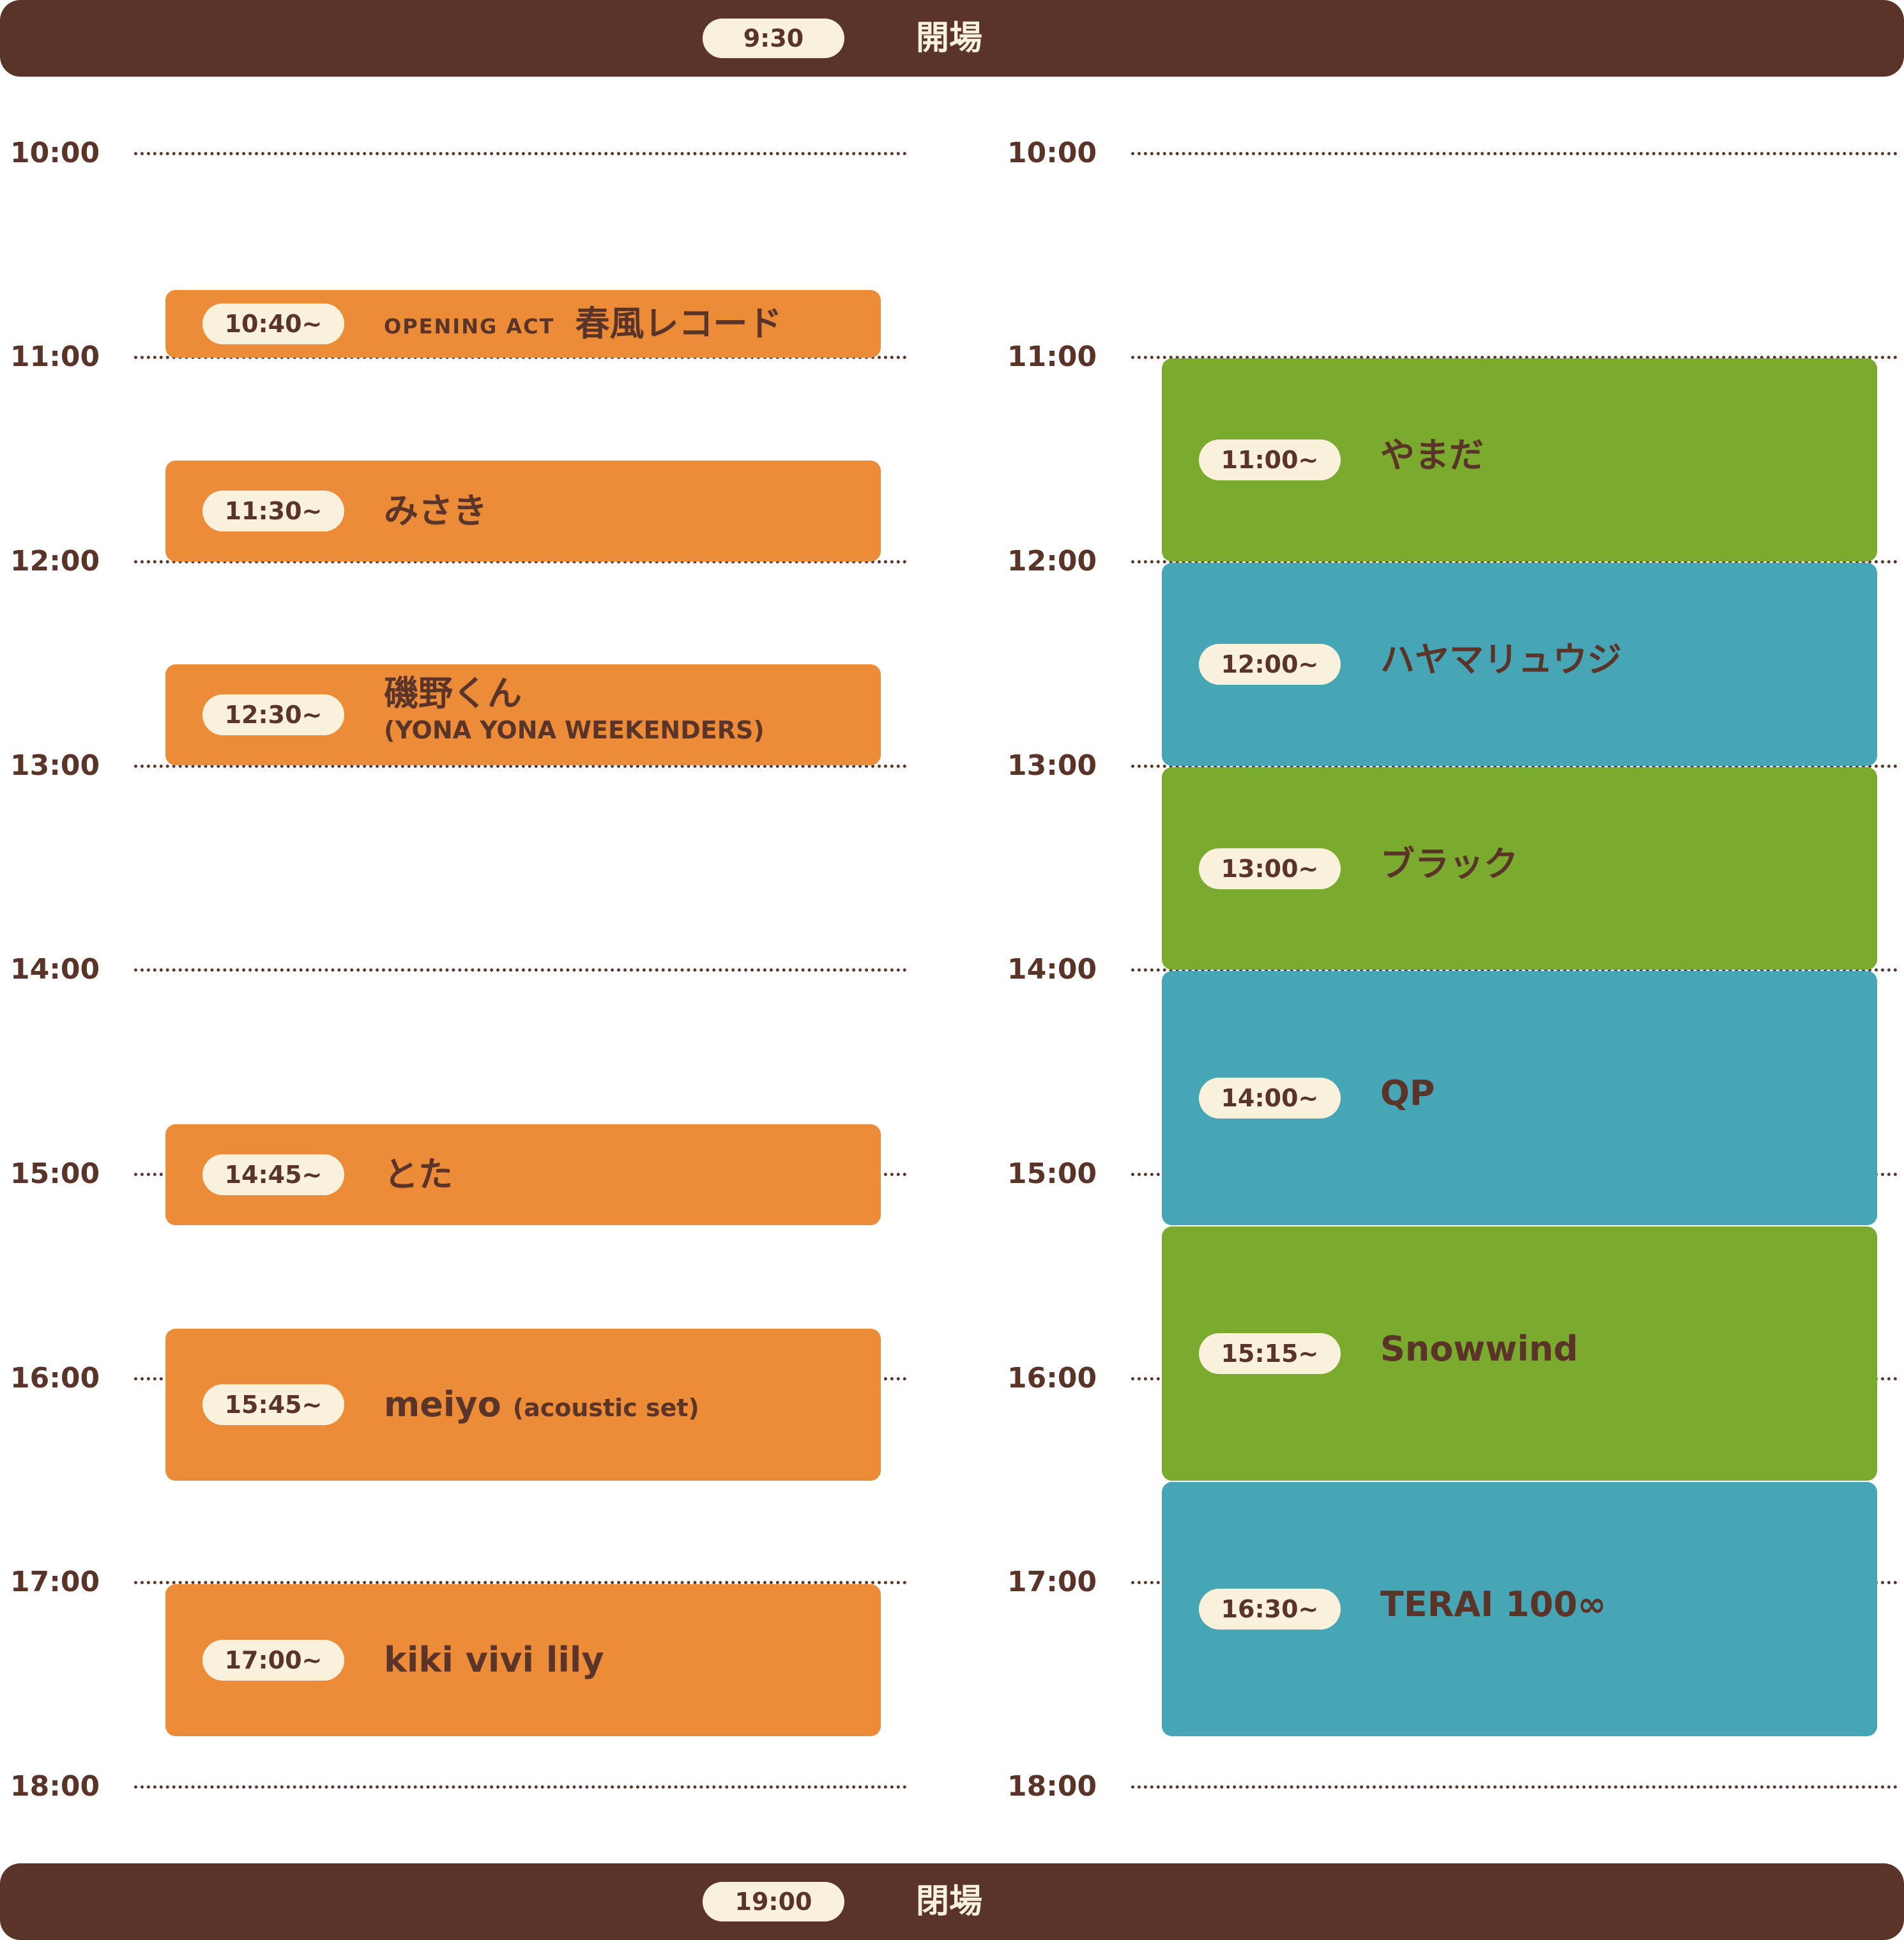 Image resolution: width=1904 pixels, height=1940 pixels. What do you see at coordinates (1493, 1604) in the screenshot?
I see `slot-act-name: TERAI 100∞` at bounding box center [1493, 1604].